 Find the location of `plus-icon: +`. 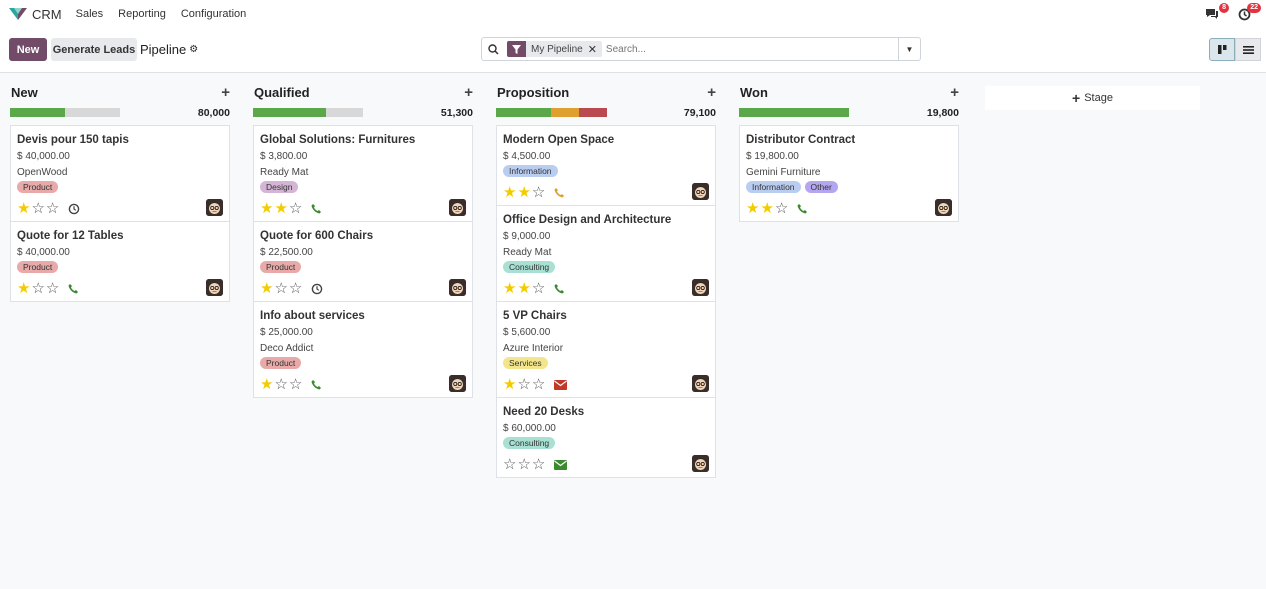

plus-icon: + is located at coordinates (1076, 98).